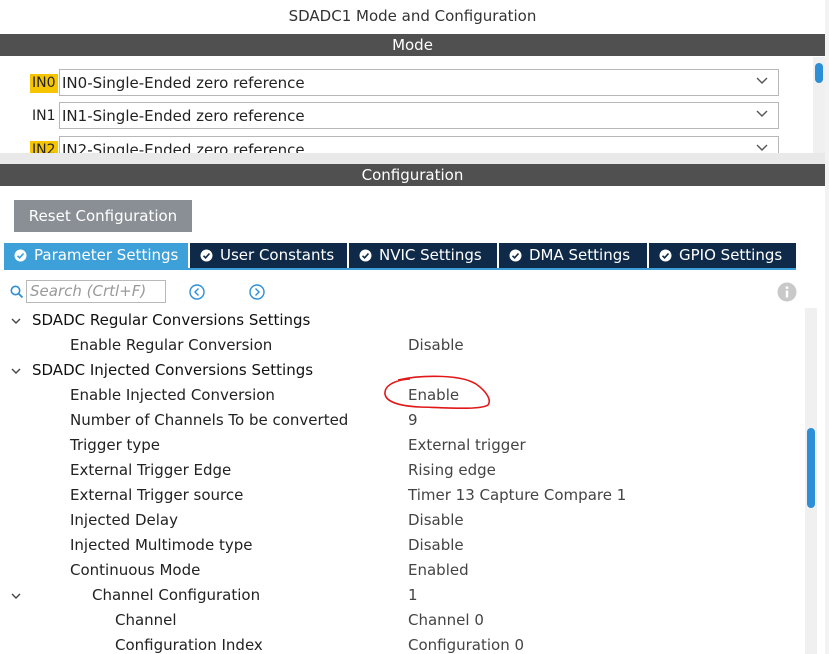 The height and width of the screenshot is (654, 829). I want to click on group-label: SDADC Regular Conversions Settings, so click(171, 320).